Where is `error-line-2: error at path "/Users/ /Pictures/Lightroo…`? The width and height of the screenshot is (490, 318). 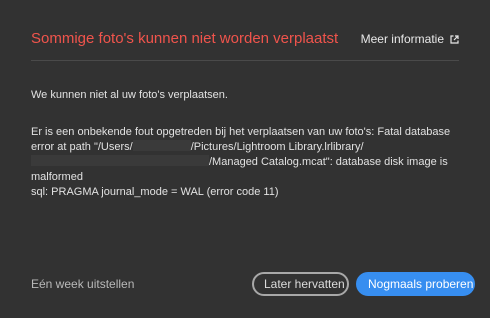 error-line-2: error at path "/Users/ /Pictures/Lightroo… is located at coordinates (253, 147).